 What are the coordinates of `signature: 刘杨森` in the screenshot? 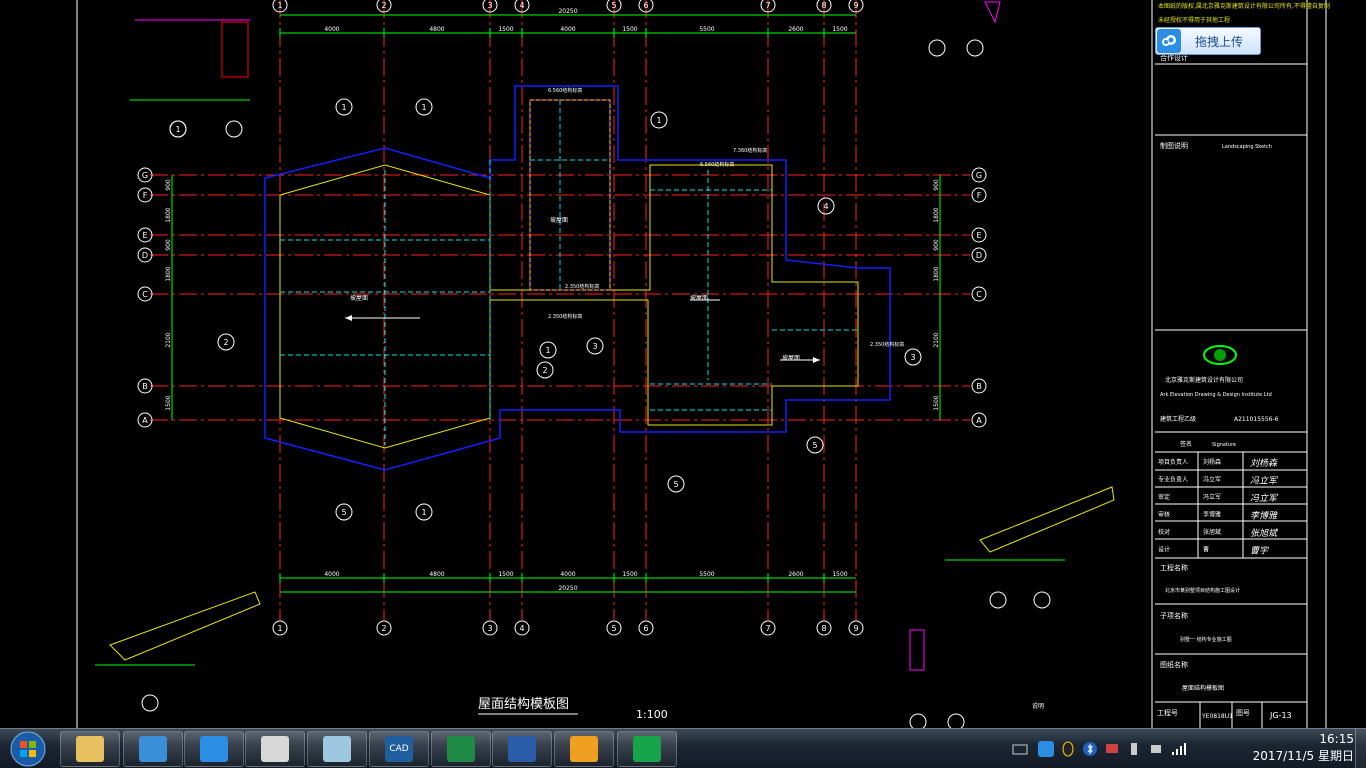 It's located at (1264, 463).